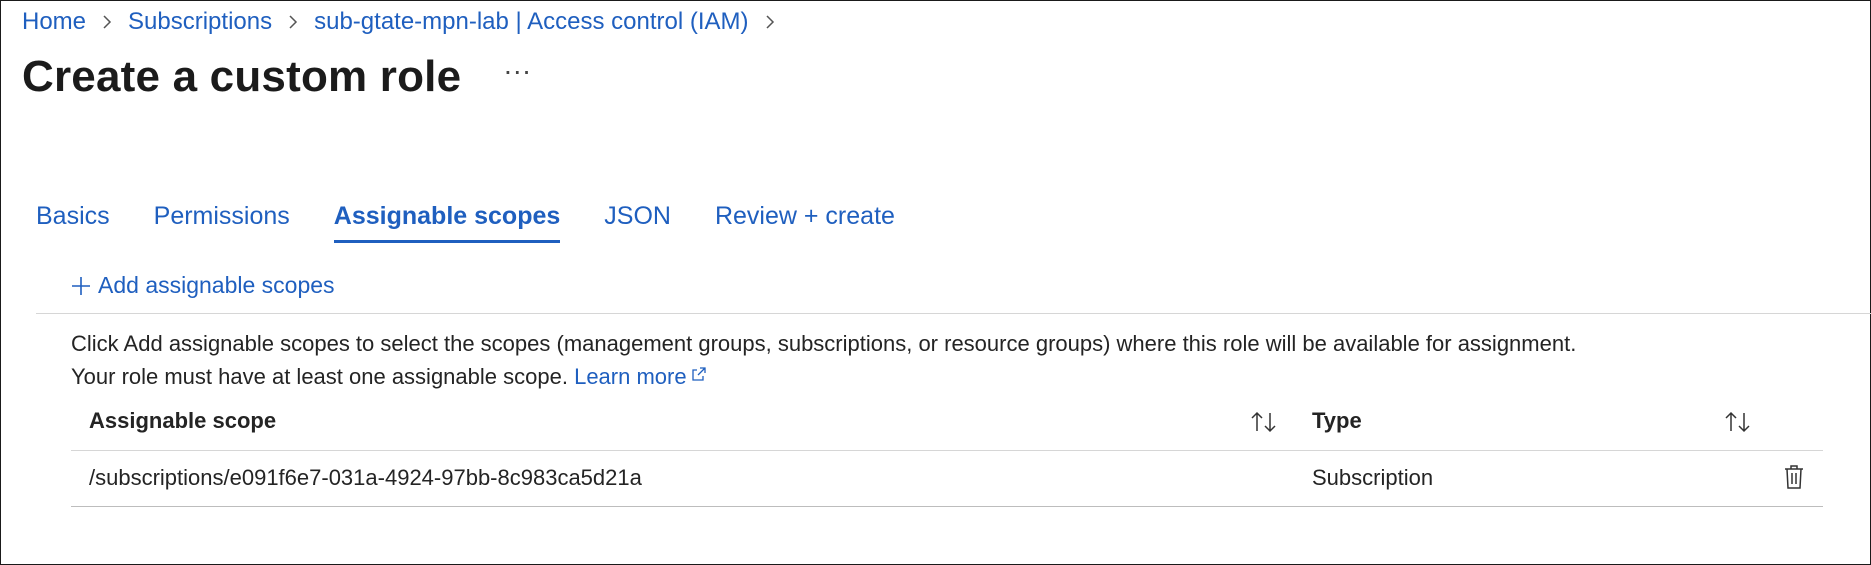  What do you see at coordinates (447, 222) in the screenshot?
I see `tab-assignable-scopes: Assignable scopes` at bounding box center [447, 222].